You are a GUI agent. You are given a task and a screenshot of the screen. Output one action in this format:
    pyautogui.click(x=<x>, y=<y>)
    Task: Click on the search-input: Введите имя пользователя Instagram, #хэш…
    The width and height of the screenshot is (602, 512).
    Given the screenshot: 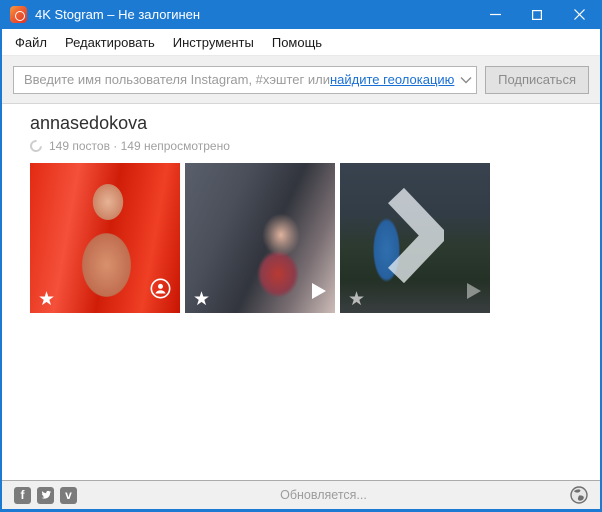 What is the action you would take?
    pyautogui.click(x=245, y=79)
    